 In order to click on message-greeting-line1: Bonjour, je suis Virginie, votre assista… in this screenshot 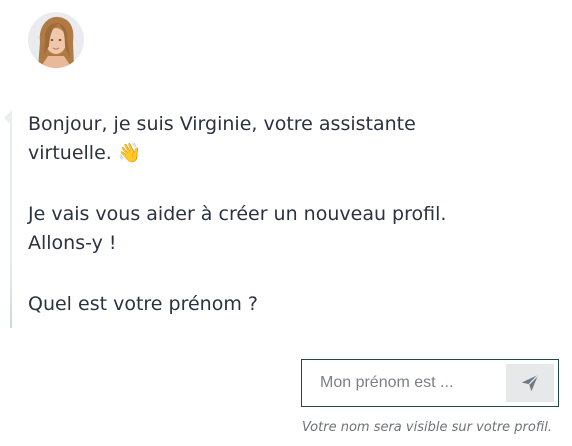, I will do `click(222, 124)`.